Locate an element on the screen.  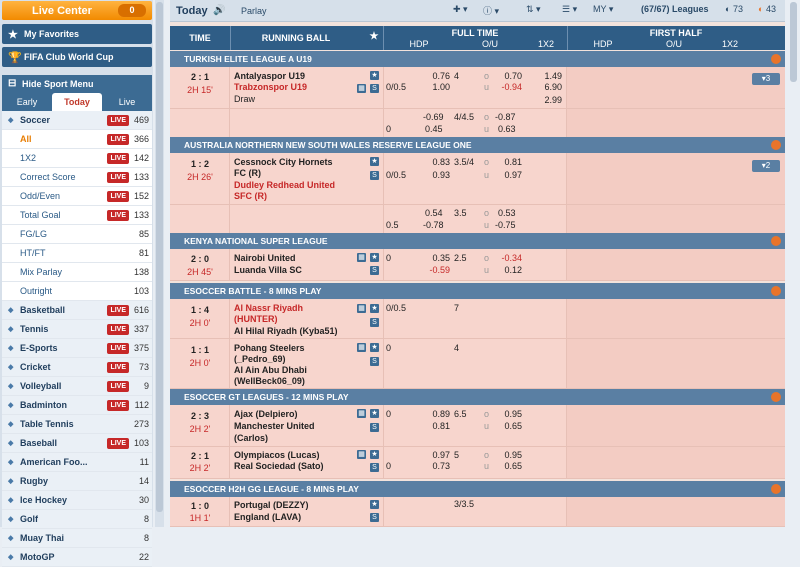
hdp-home-odds: 0.97 is located at coordinates (437, 455).